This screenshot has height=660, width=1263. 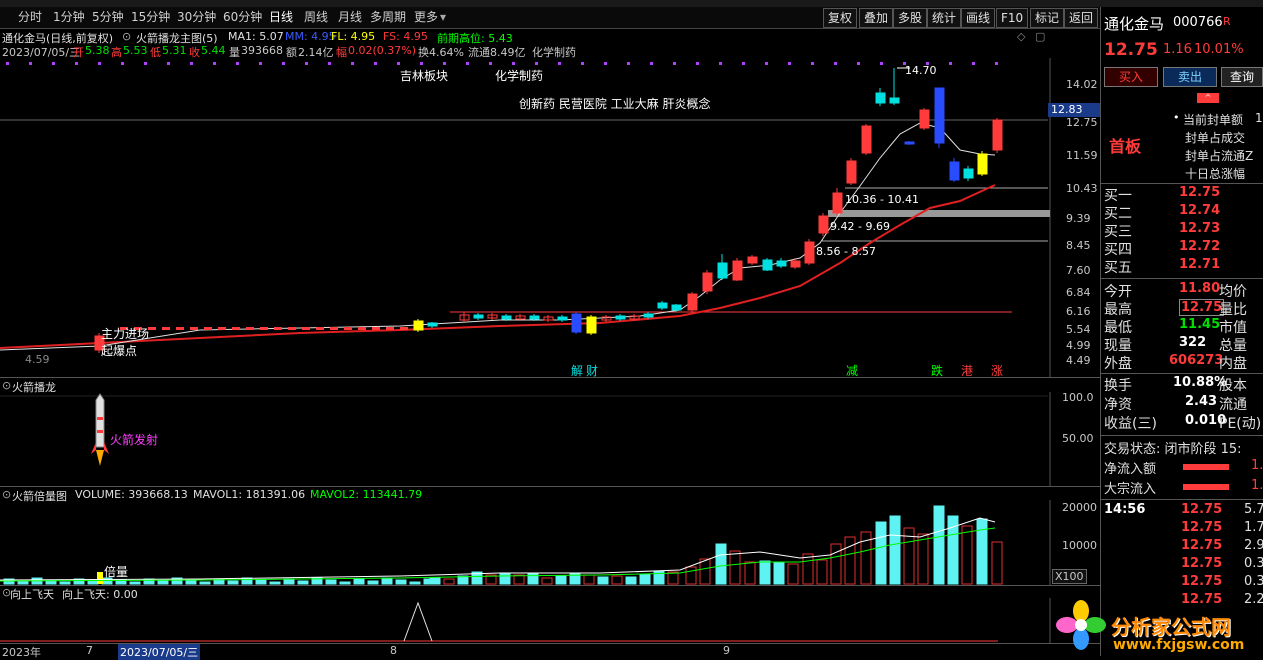 What do you see at coordinates (242, 17) in the screenshot?
I see `tab-60min: 60分钟` at bounding box center [242, 17].